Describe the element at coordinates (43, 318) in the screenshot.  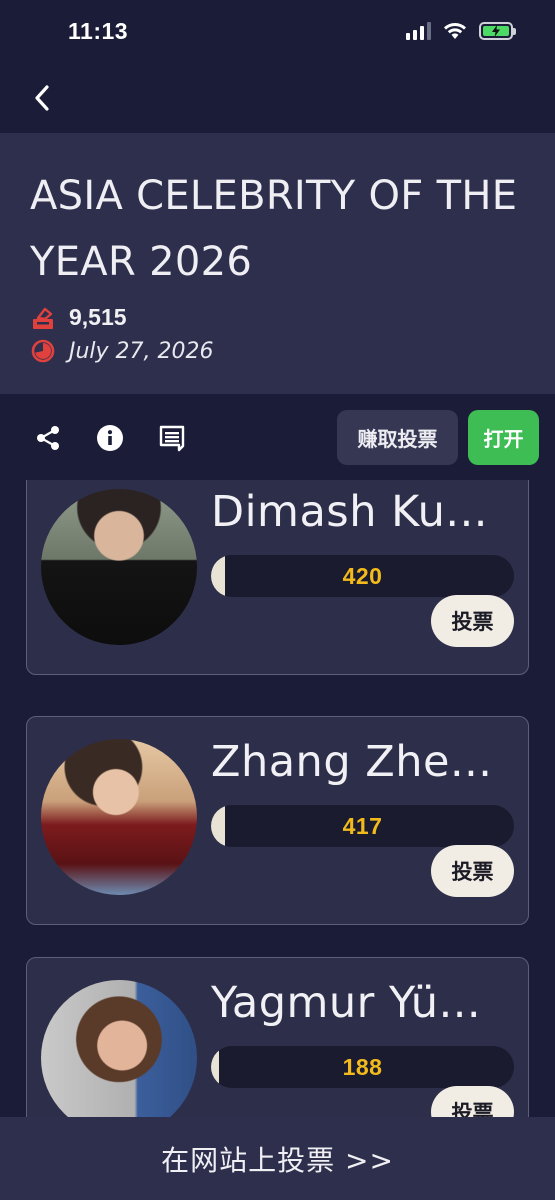
I see `ballot-box-icon` at that location.